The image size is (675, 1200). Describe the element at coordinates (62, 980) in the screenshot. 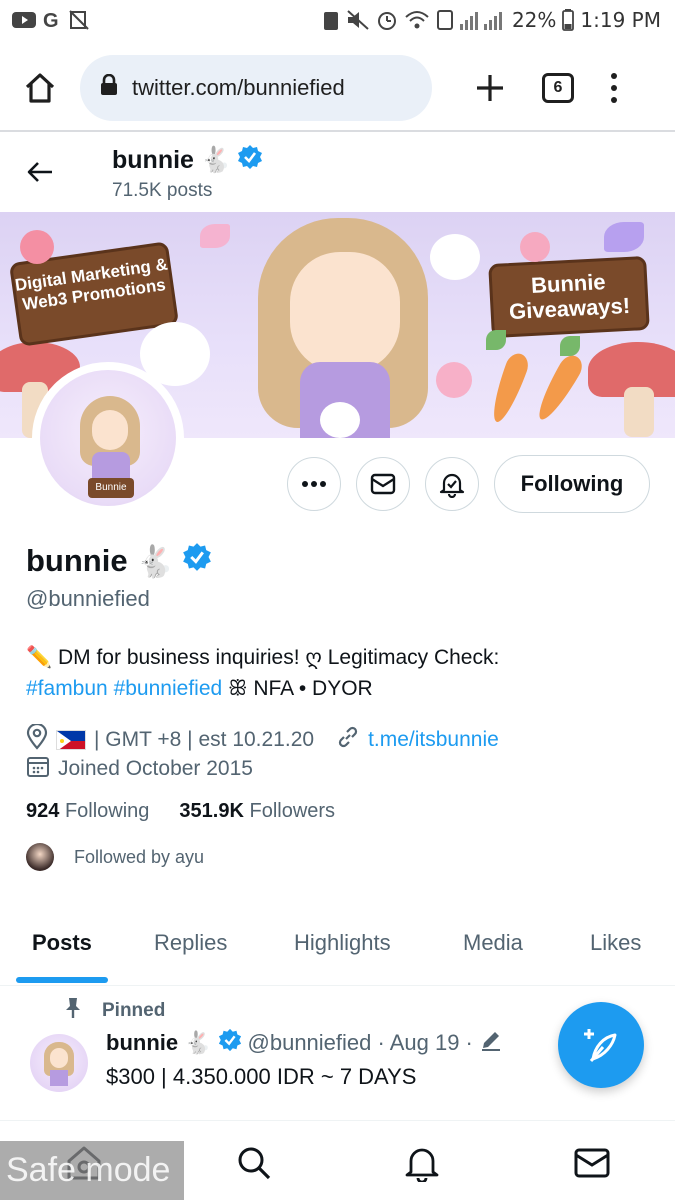

I see `active-tab-indicator` at that location.